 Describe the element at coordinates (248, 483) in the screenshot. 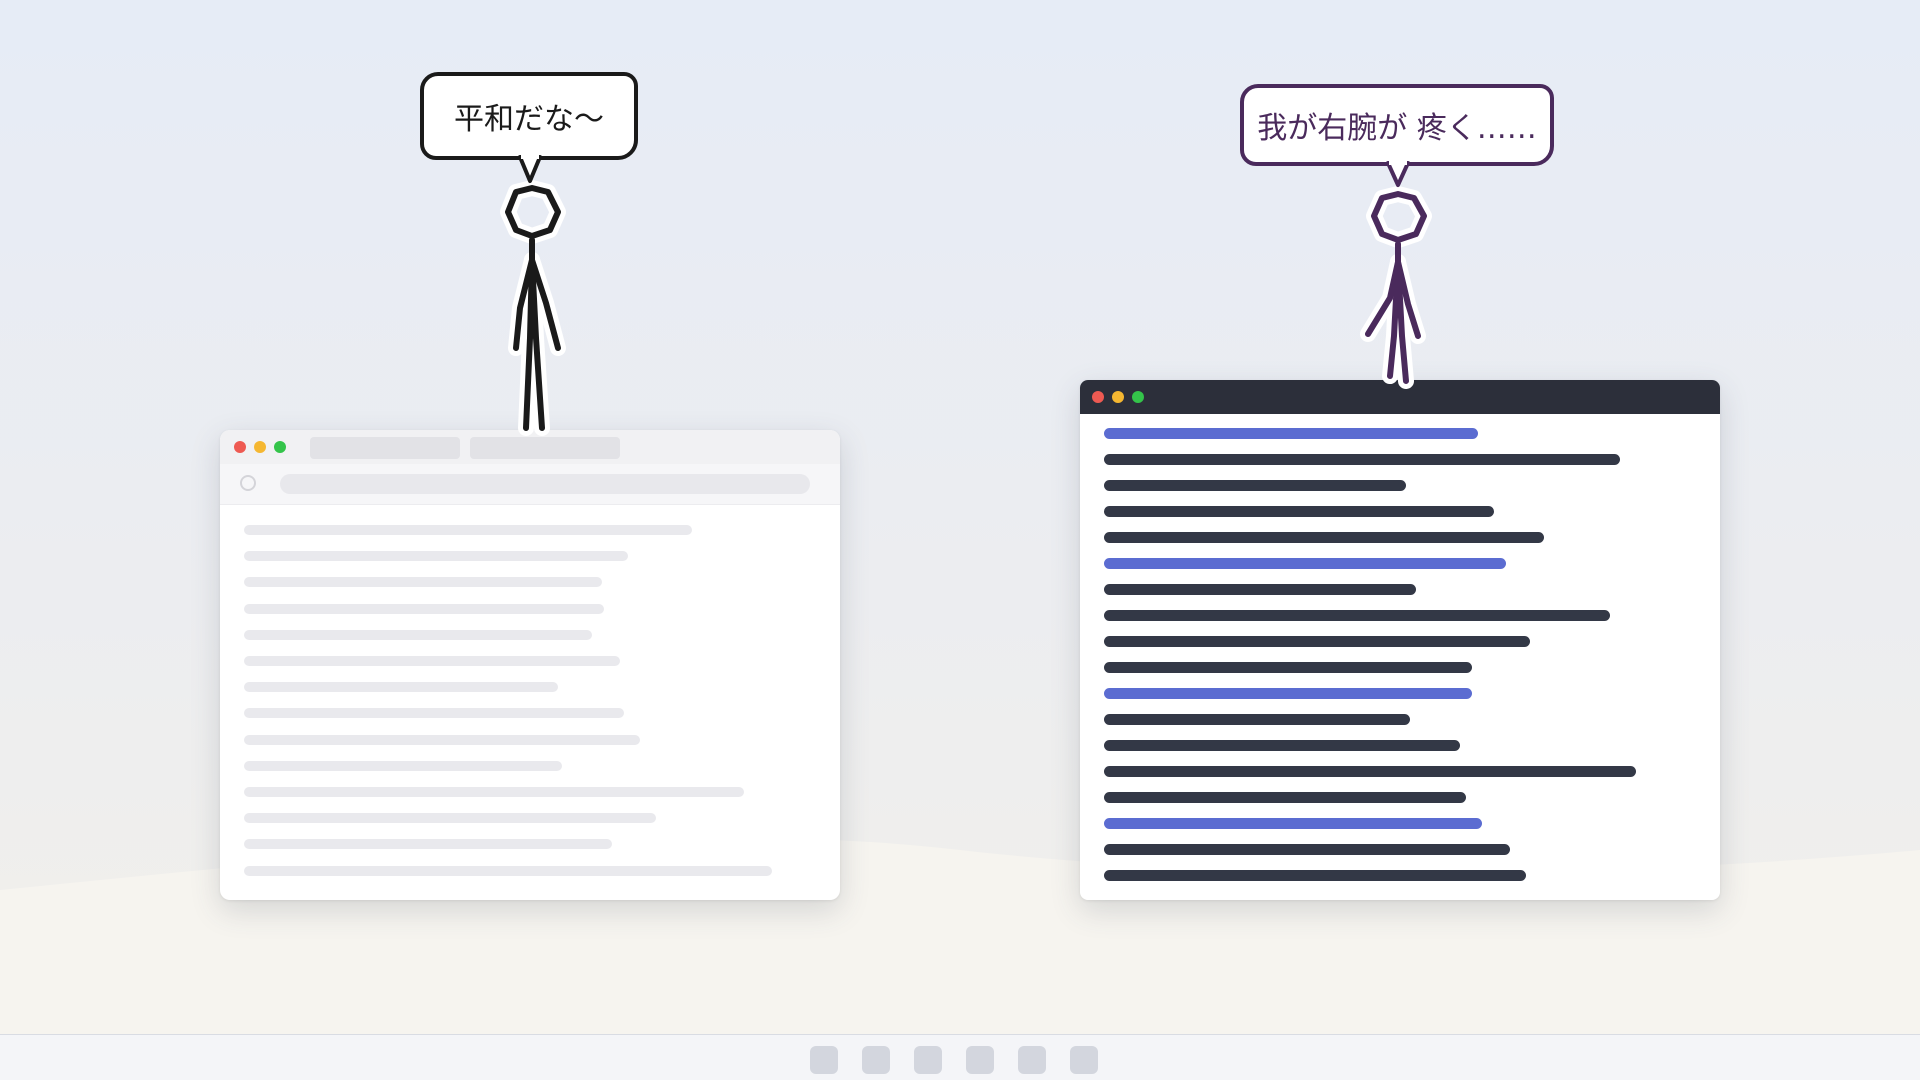

I see `reload-icon` at that location.